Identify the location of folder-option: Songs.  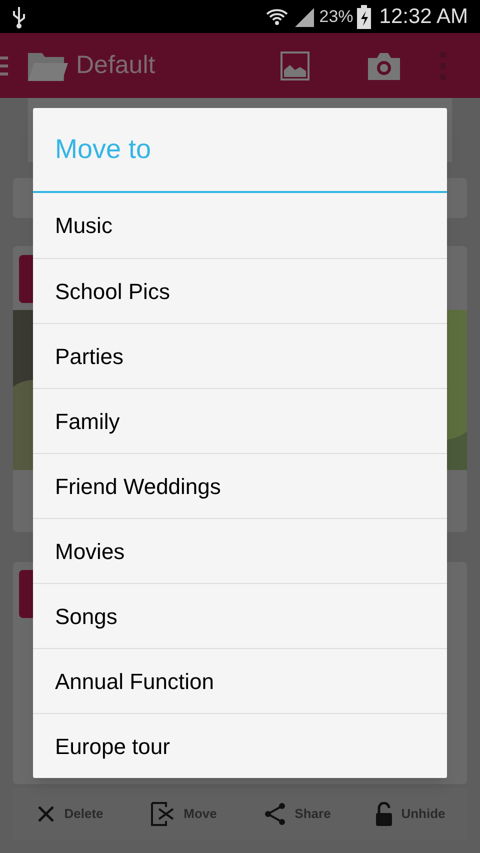
(240, 615).